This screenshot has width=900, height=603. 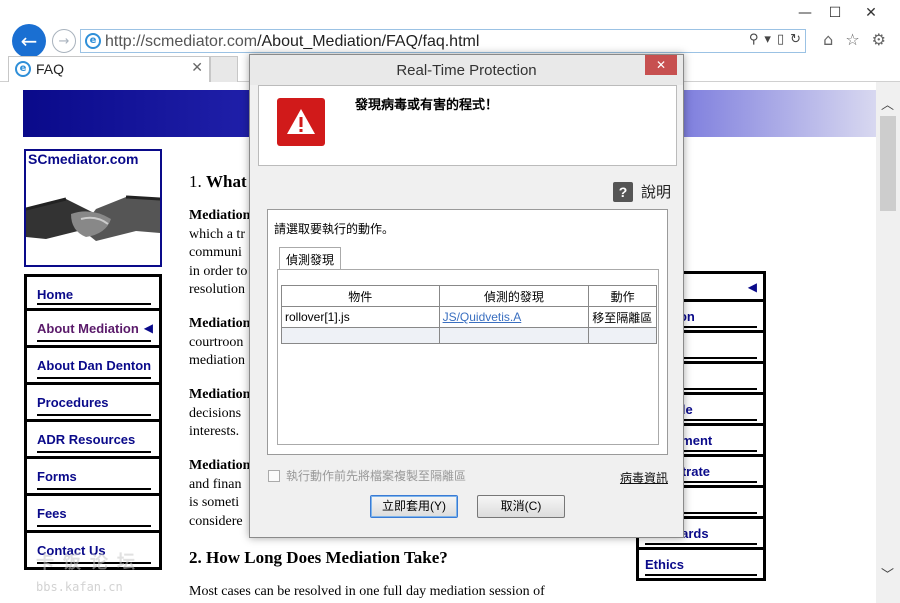 What do you see at coordinates (23, 69) in the screenshot?
I see `ie-tab-icon: e` at bounding box center [23, 69].